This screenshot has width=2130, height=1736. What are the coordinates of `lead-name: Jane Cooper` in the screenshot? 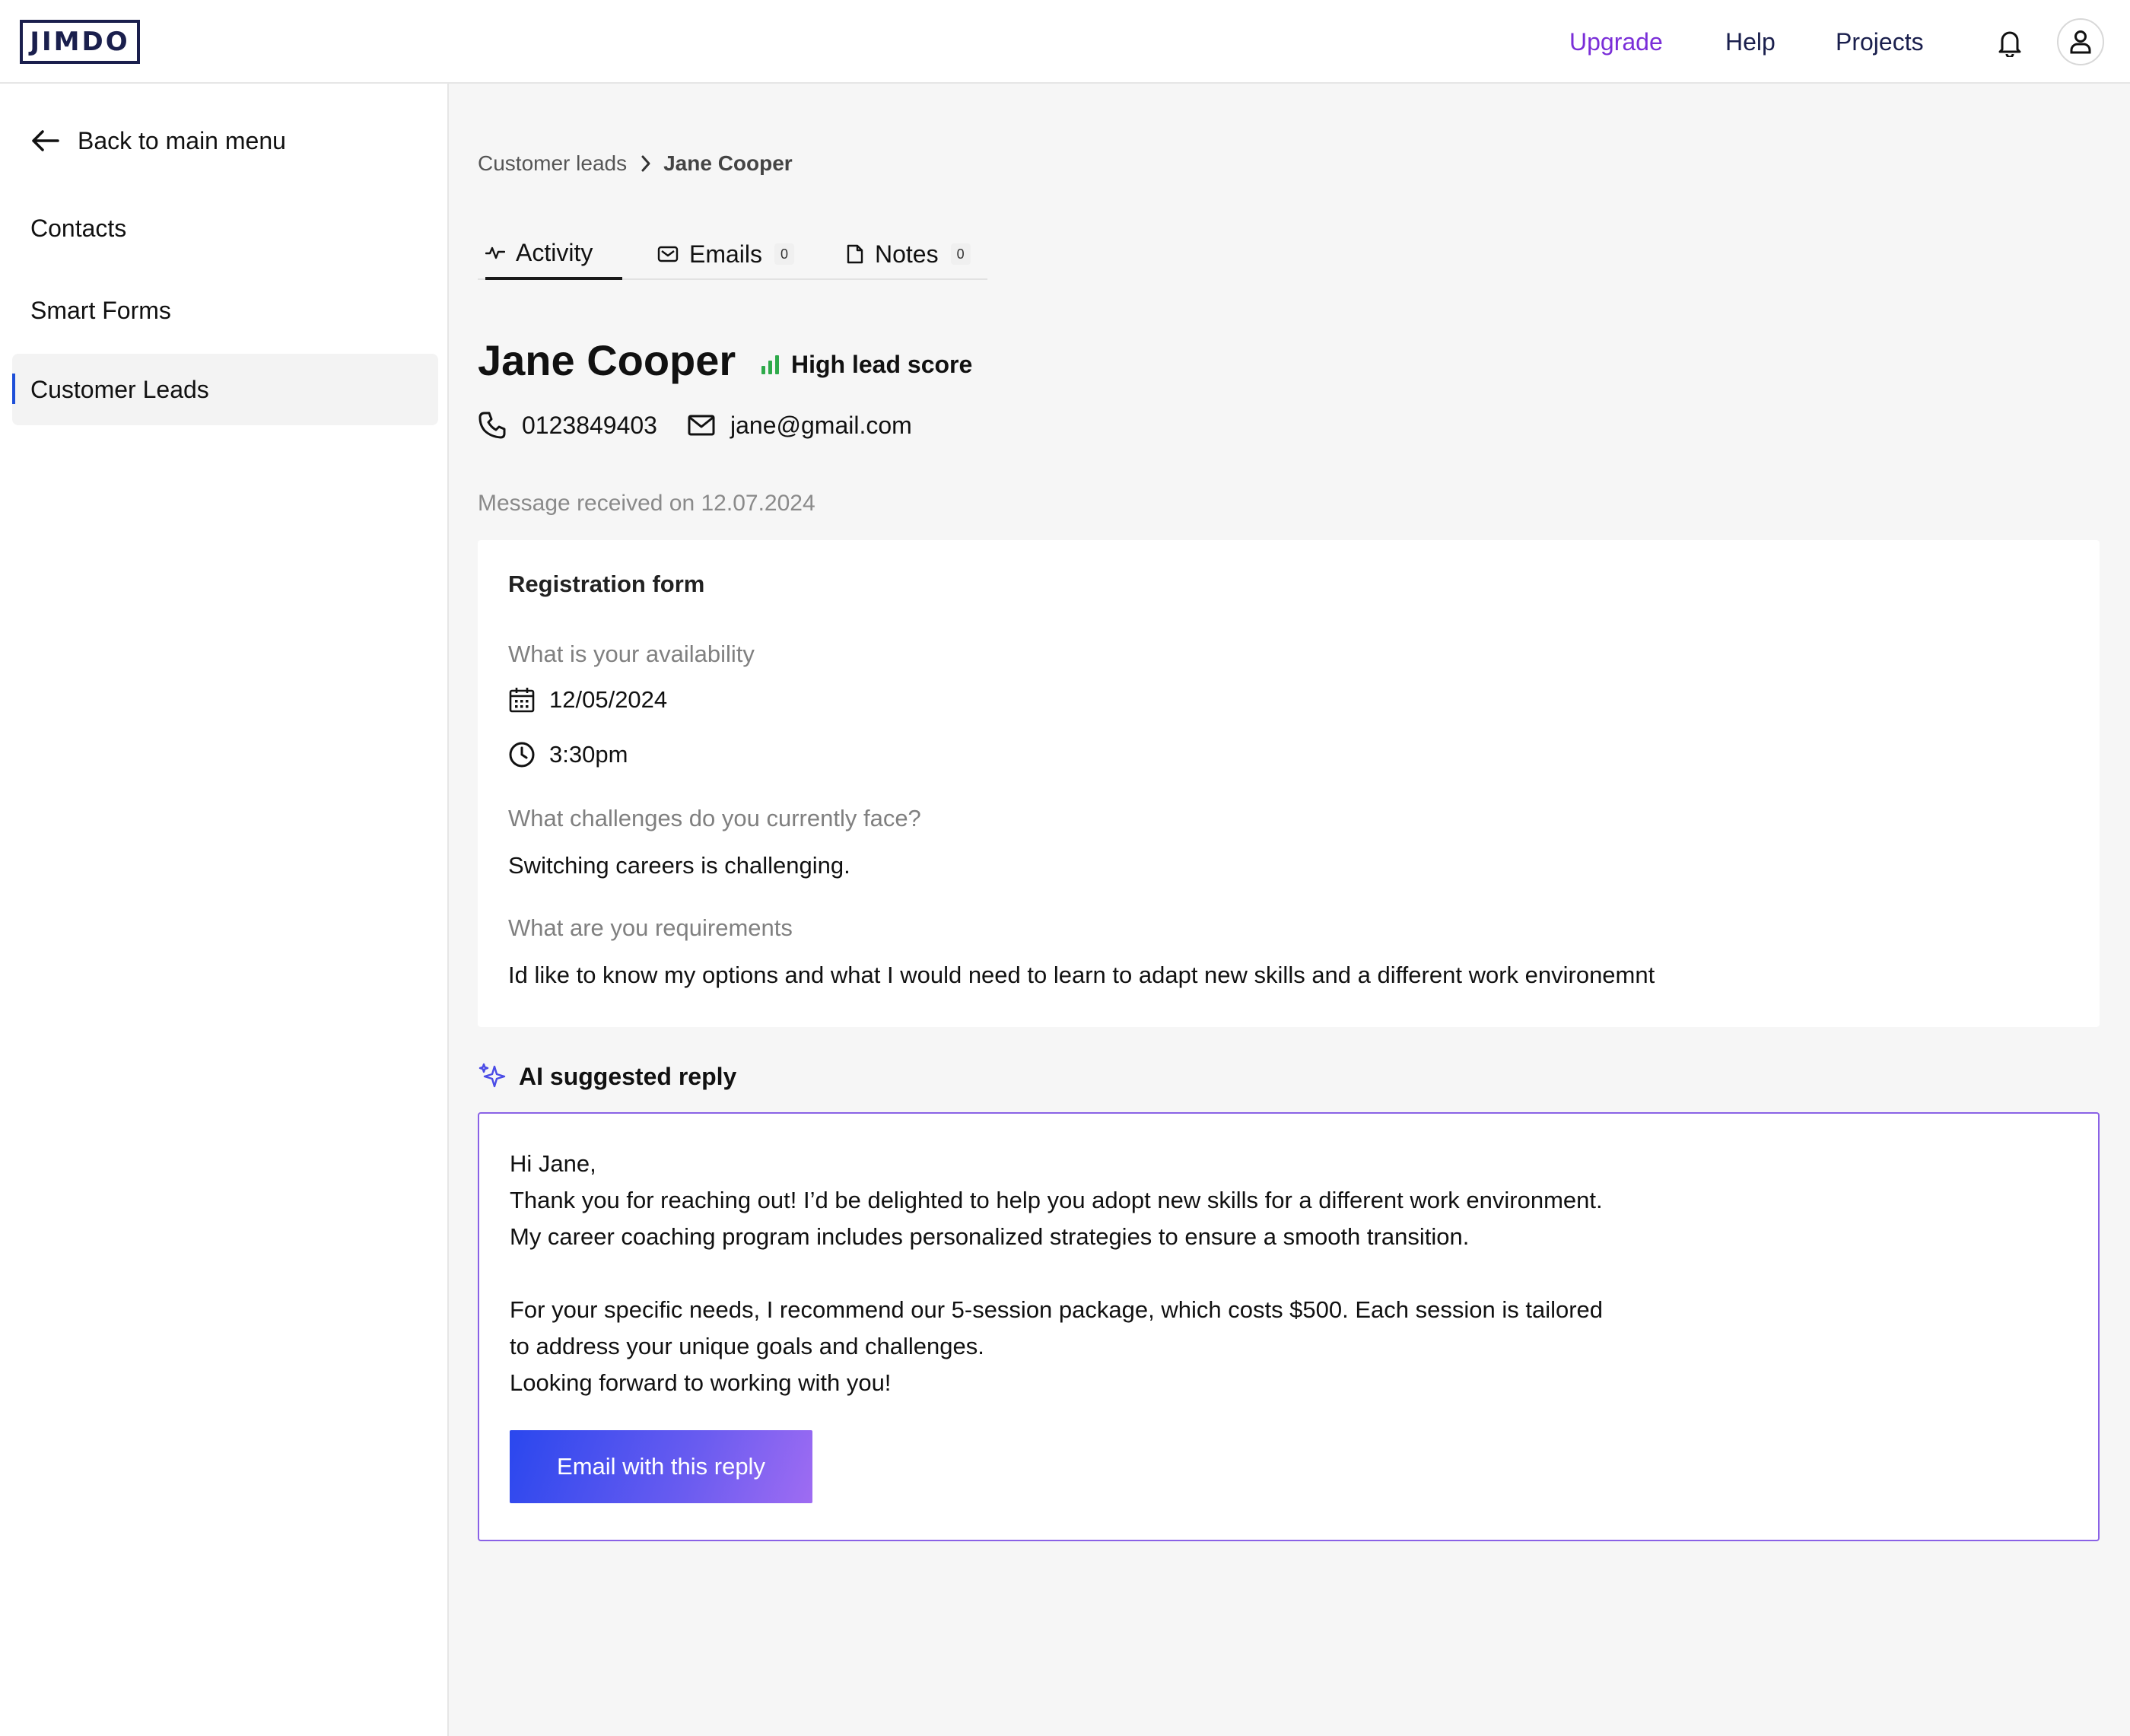 It's located at (607, 360).